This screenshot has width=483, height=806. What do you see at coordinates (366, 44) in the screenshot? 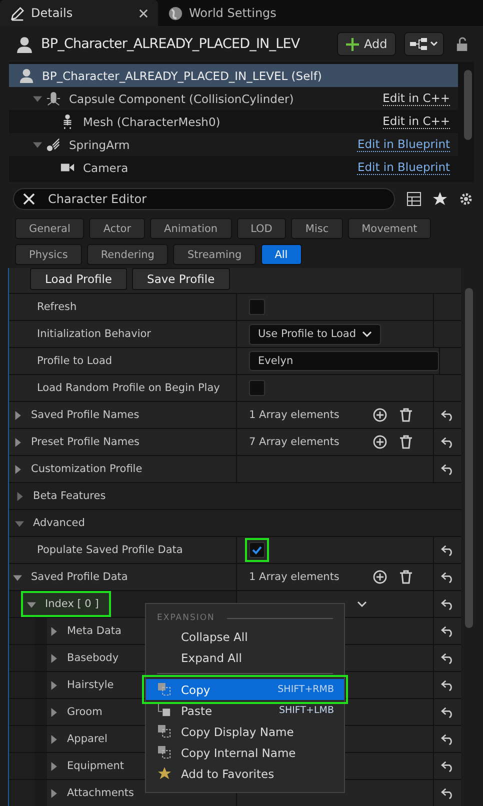
I see `add-button: Add` at bounding box center [366, 44].